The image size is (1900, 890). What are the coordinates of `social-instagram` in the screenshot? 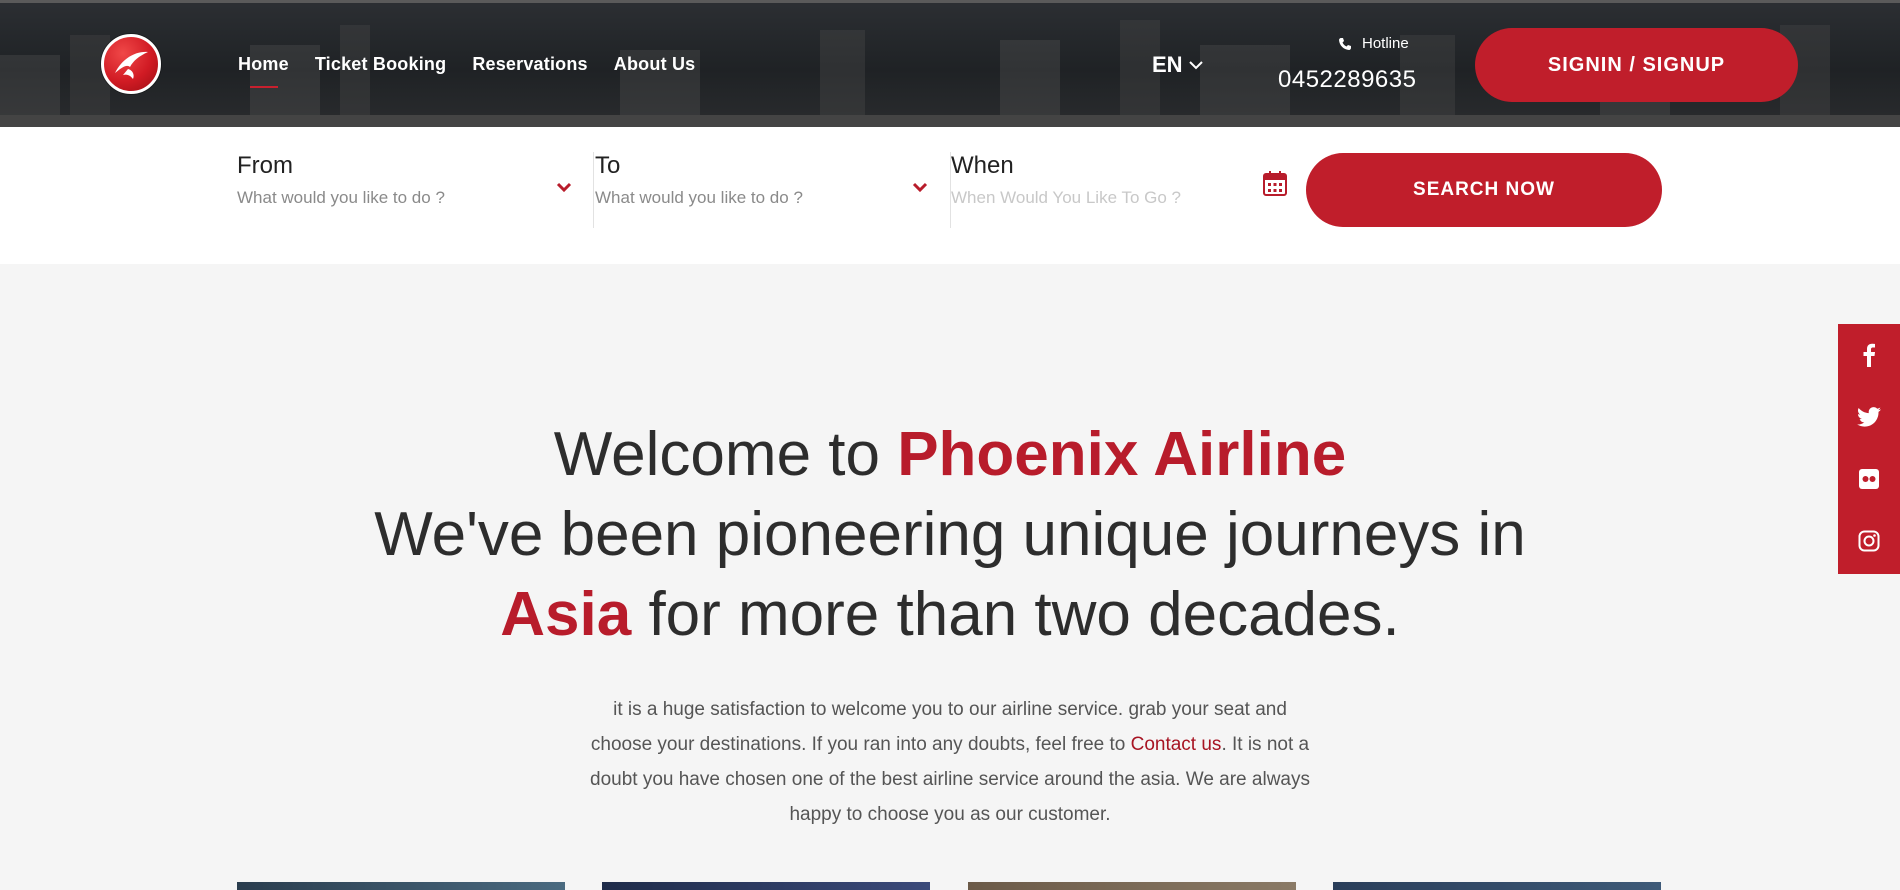 It's located at (1869, 541).